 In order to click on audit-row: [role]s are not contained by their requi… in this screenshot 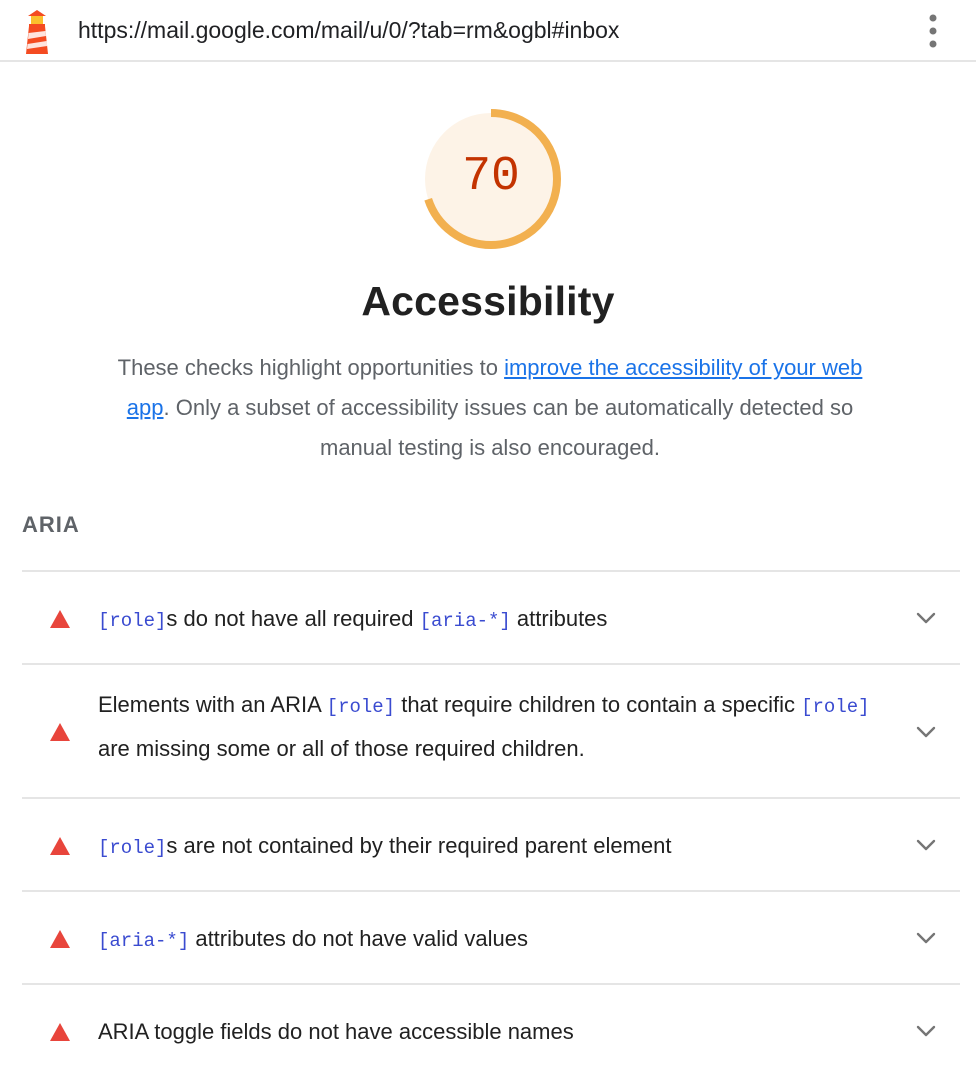, I will do `click(491, 843)`.